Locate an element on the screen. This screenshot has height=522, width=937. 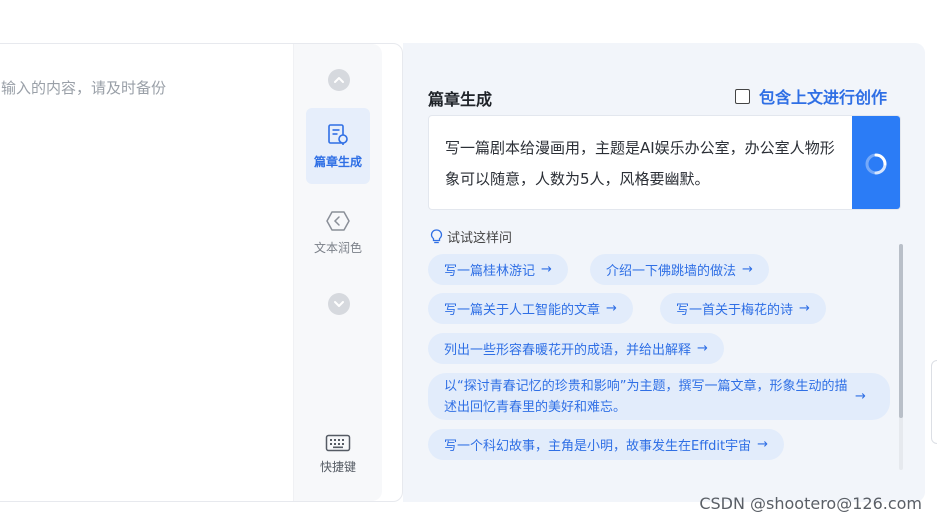
tool-rail: 篇章生成 文本润色 快捷键 is located at coordinates (338, 272).